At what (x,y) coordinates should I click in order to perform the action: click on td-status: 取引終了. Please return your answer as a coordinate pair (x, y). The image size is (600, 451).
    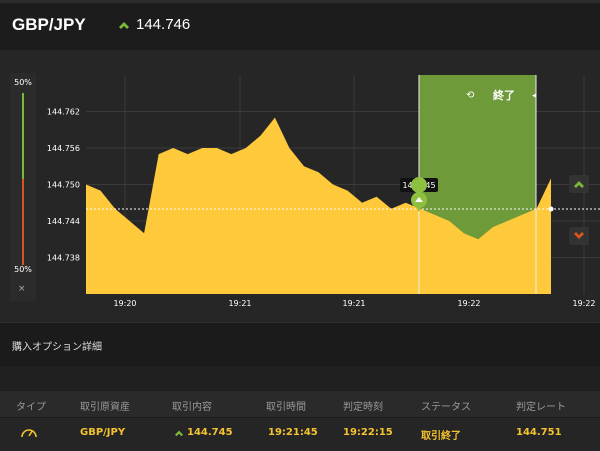
    Looking at the image, I should click on (441, 436).